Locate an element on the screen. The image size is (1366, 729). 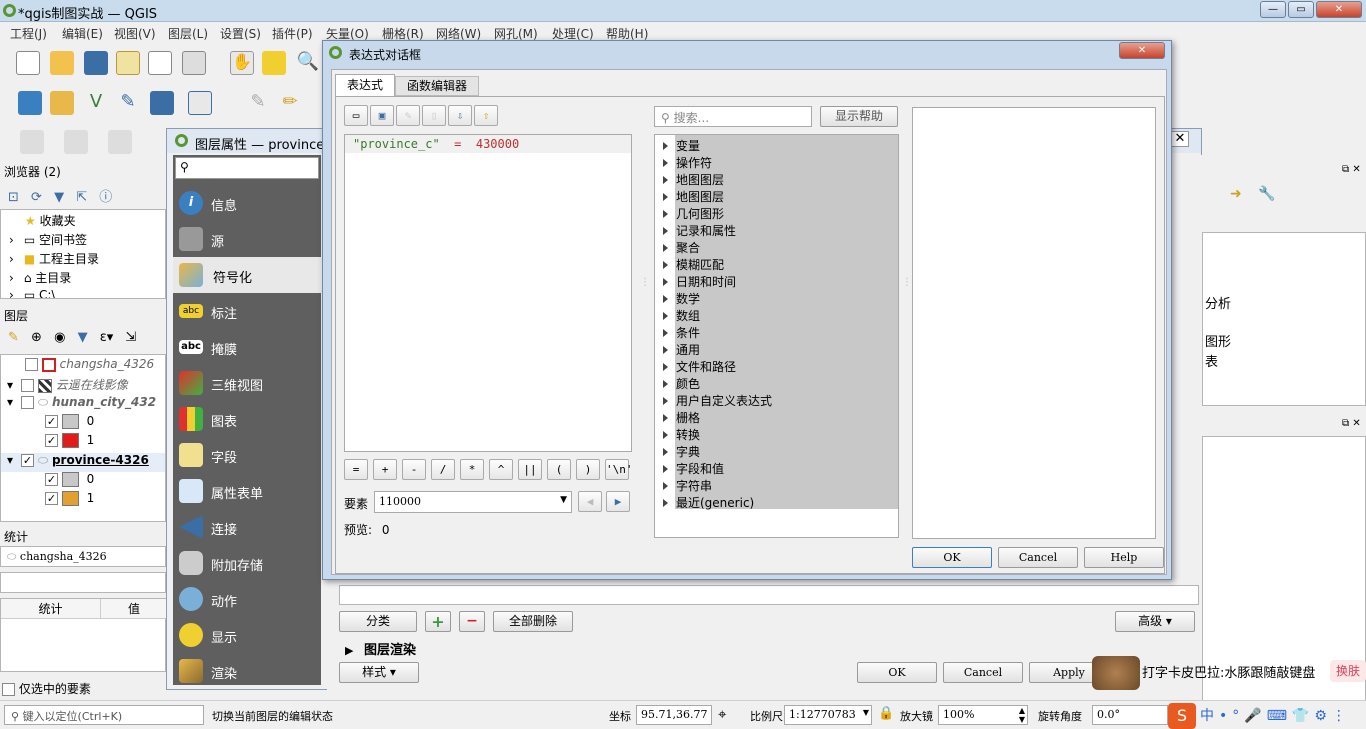
close-button: ✕ is located at coordinates (1339, 9).